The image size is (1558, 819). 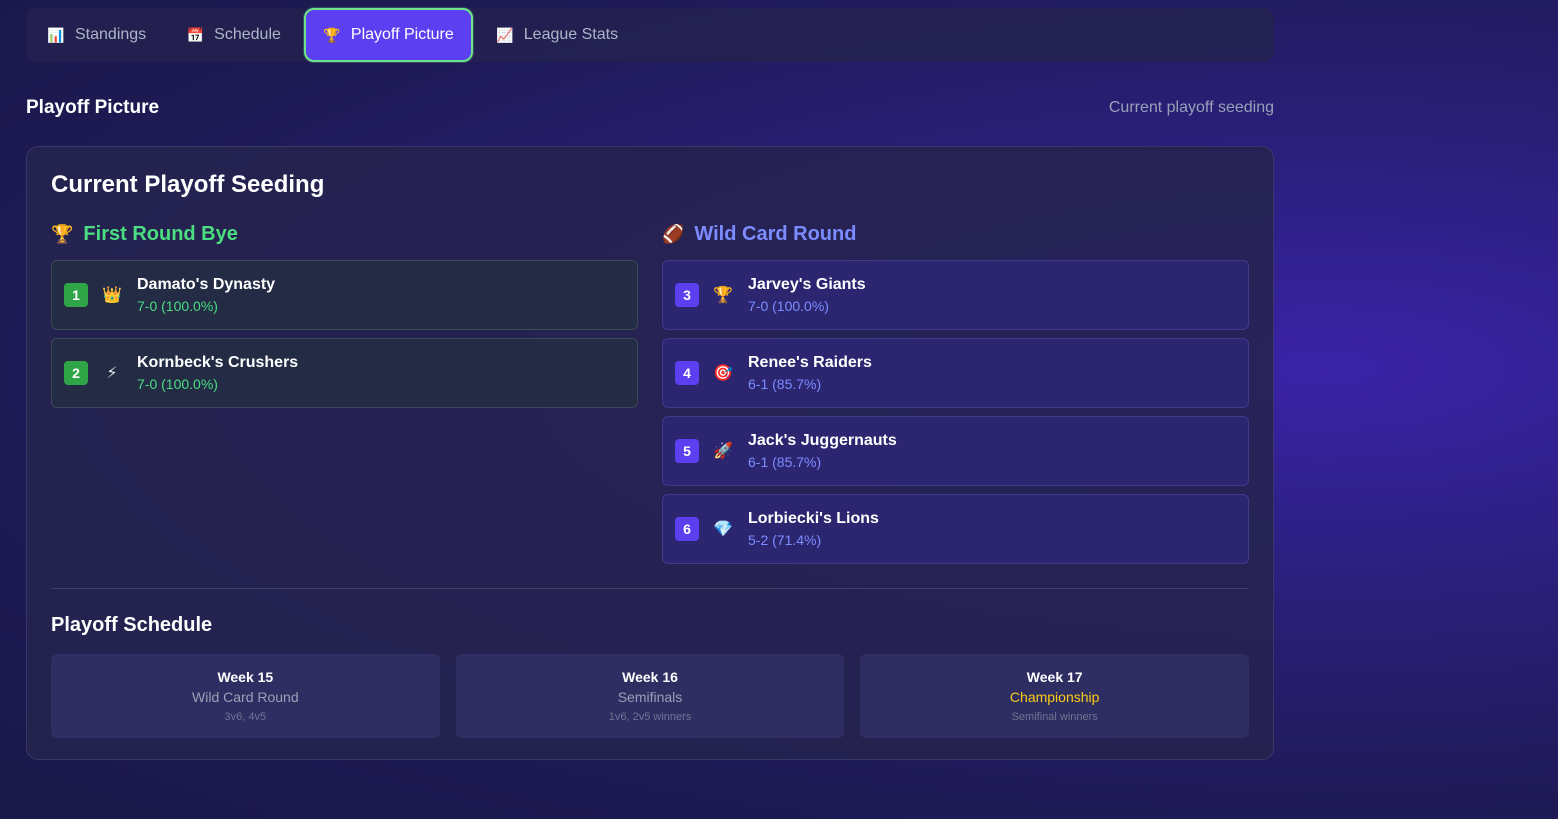 I want to click on divider, so click(x=650, y=588).